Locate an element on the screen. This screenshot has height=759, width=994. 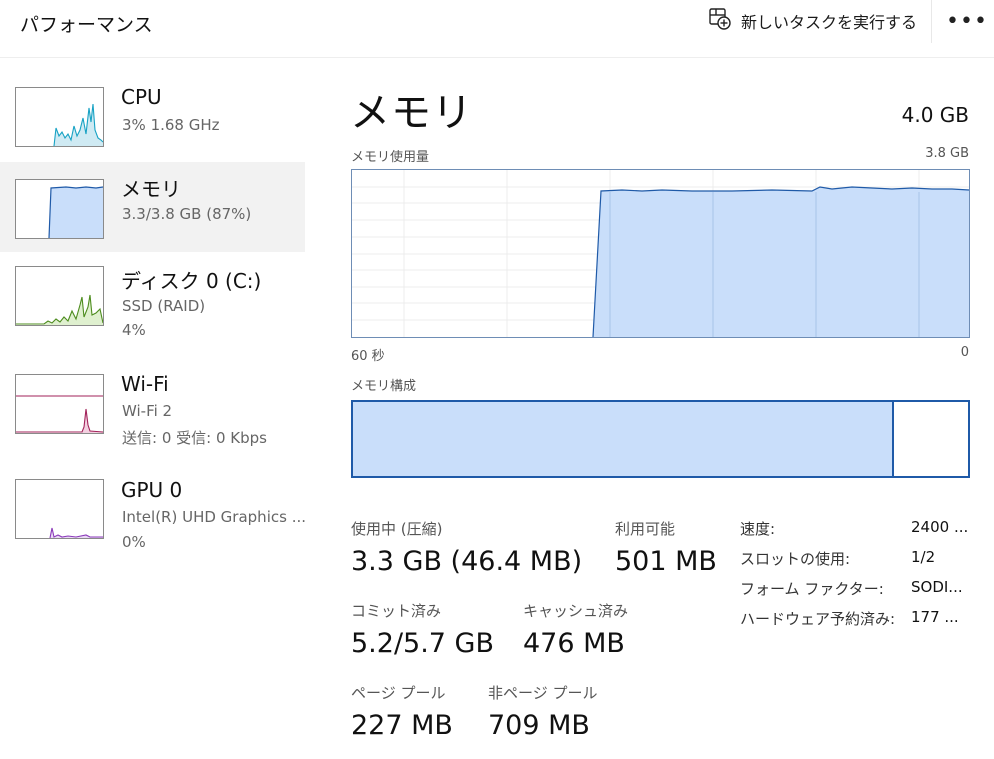
paged-pool-label: ページ プール is located at coordinates (398, 693).